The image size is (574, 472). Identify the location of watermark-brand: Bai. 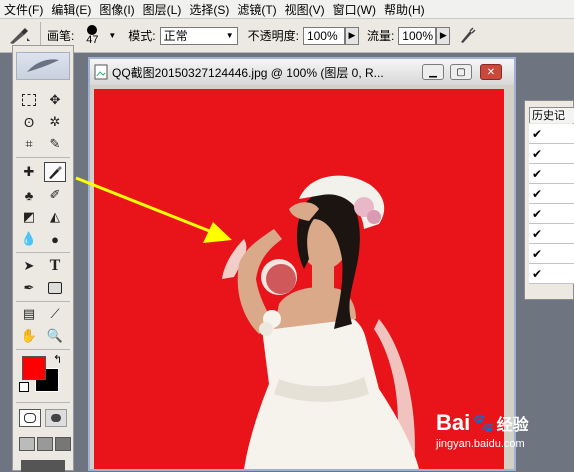
(453, 422).